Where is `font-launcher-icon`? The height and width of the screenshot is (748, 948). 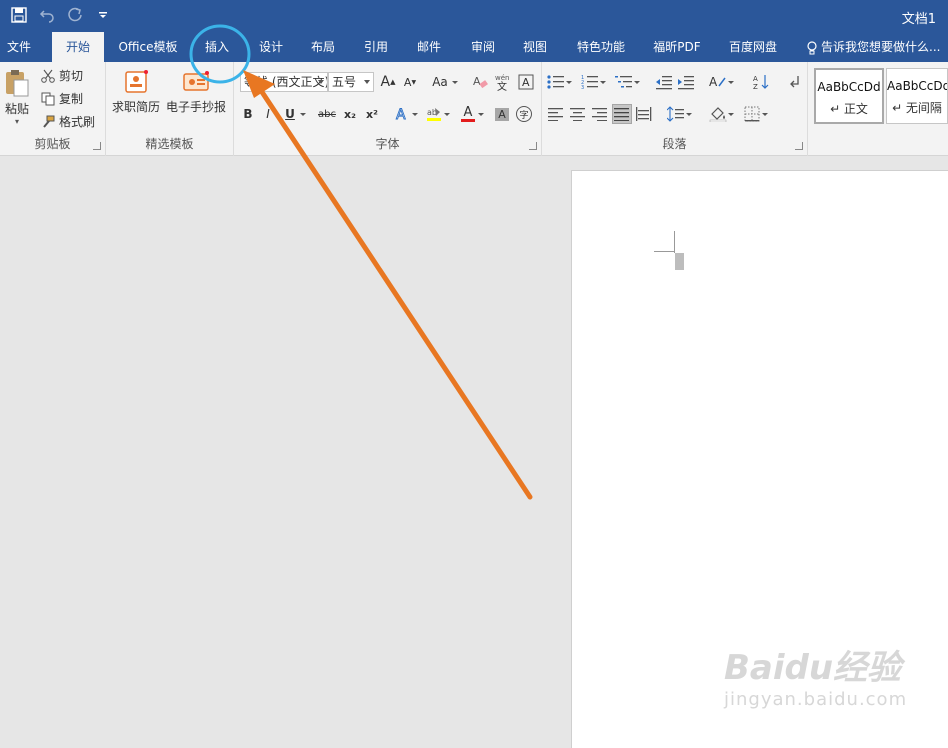
font-launcher-icon is located at coordinates (533, 146).